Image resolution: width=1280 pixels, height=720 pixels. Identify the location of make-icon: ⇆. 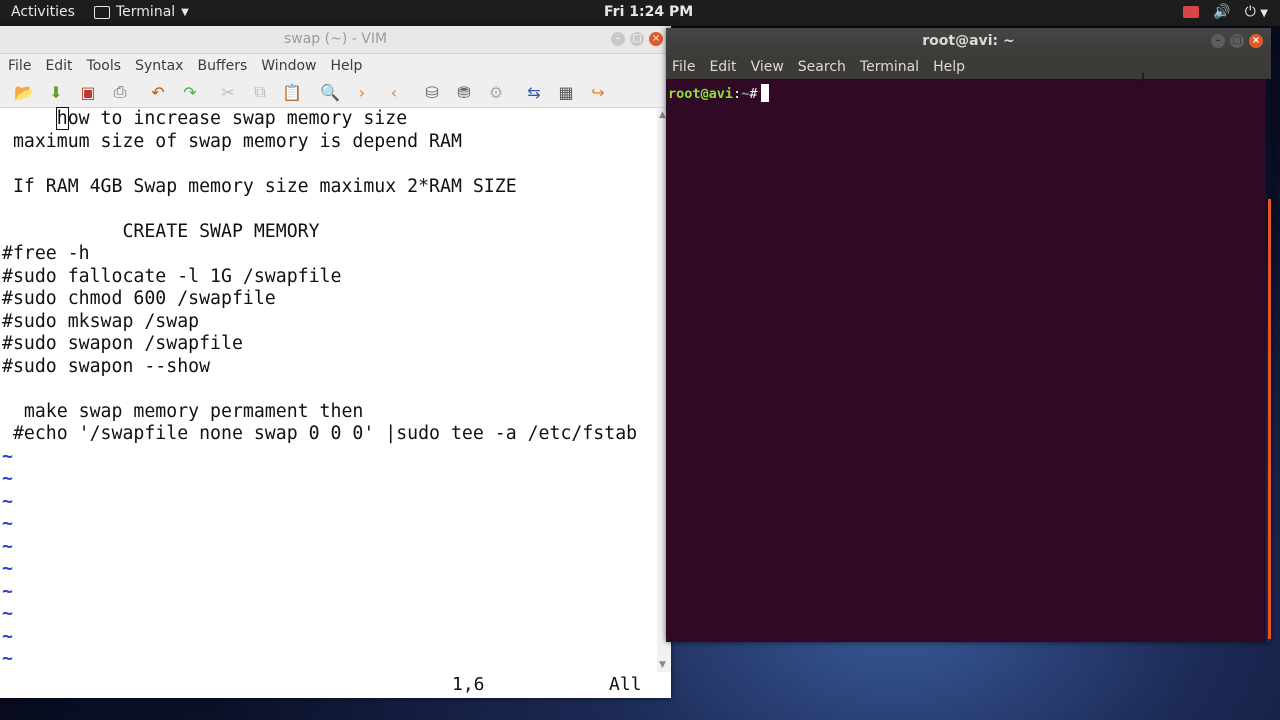
(534, 92).